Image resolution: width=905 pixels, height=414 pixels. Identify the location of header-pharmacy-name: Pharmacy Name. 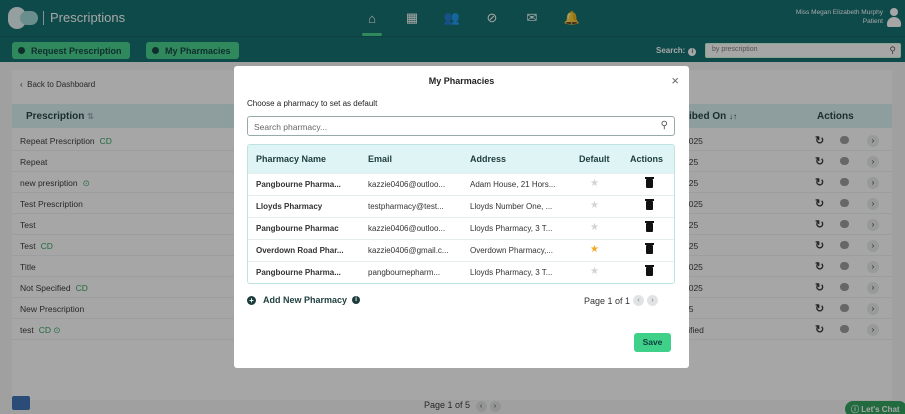
(291, 159).